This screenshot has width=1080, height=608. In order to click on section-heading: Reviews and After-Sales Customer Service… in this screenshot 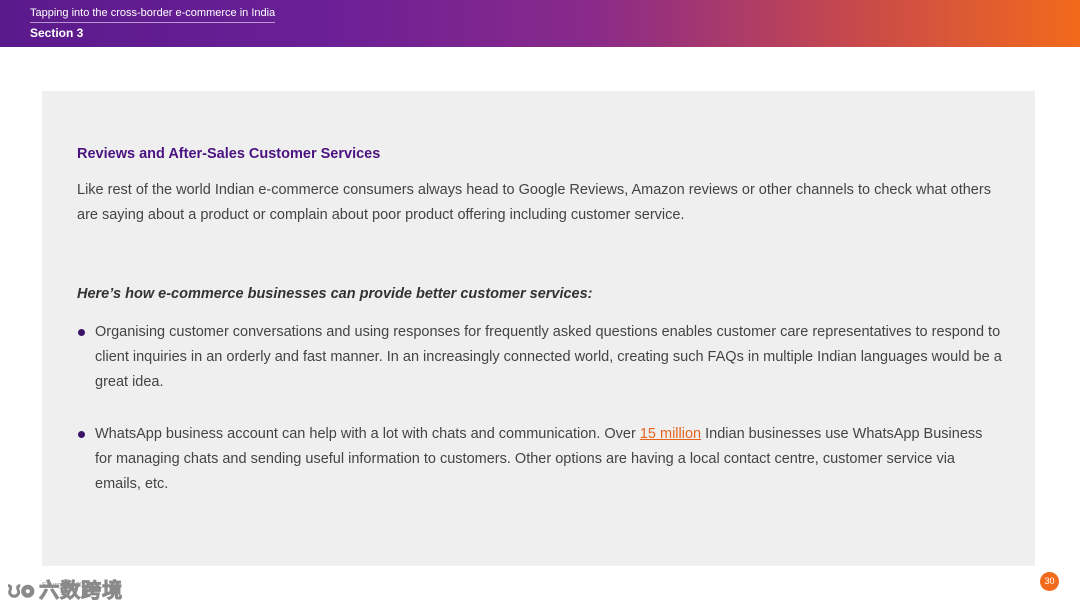, I will do `click(229, 154)`.